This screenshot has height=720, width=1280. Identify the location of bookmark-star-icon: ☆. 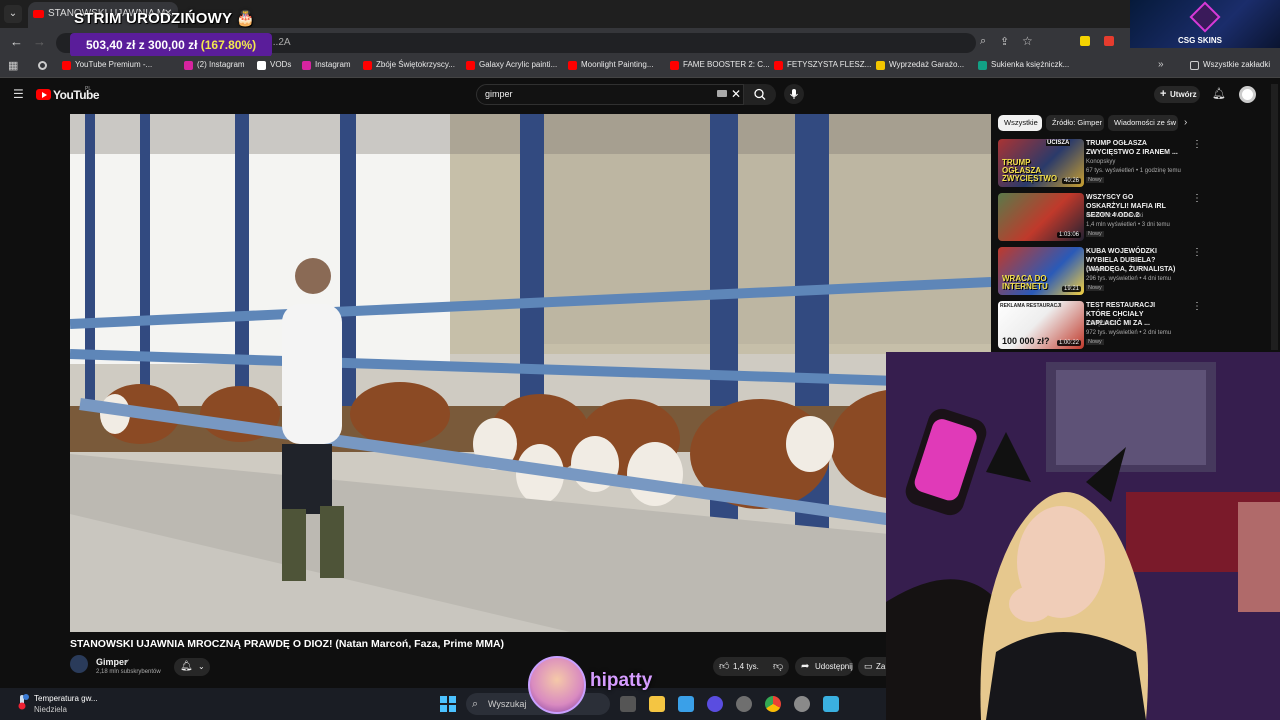
(1027, 41).